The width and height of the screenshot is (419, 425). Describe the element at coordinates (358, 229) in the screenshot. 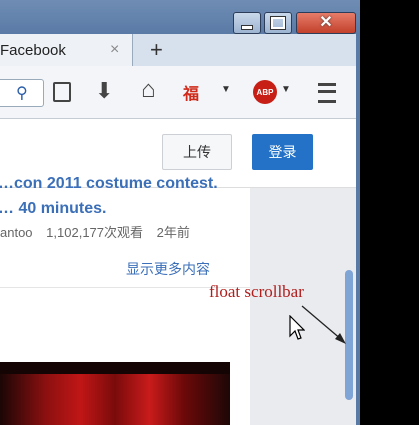

I see `window-border` at that location.